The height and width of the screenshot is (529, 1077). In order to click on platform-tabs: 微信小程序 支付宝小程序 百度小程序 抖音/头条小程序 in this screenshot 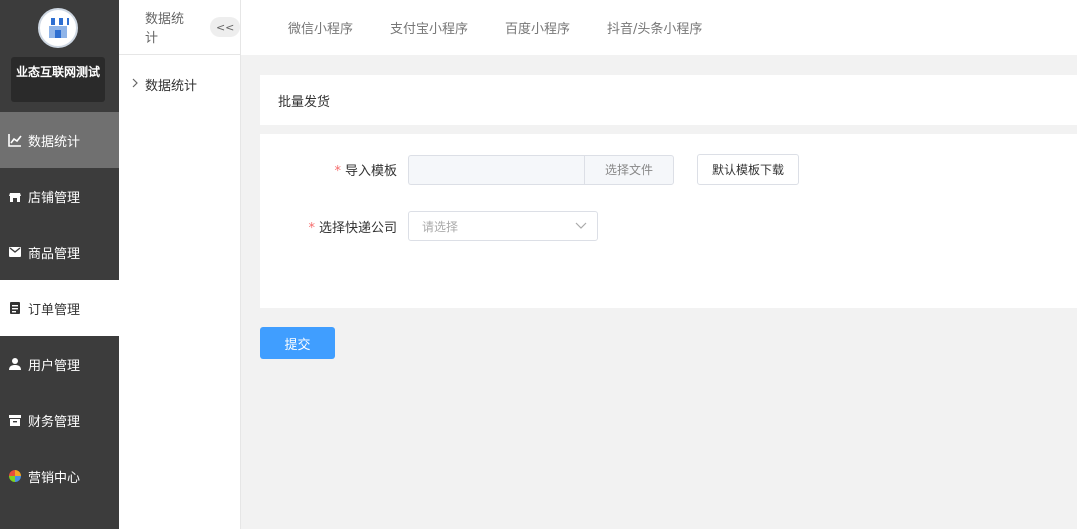, I will do `click(659, 27)`.